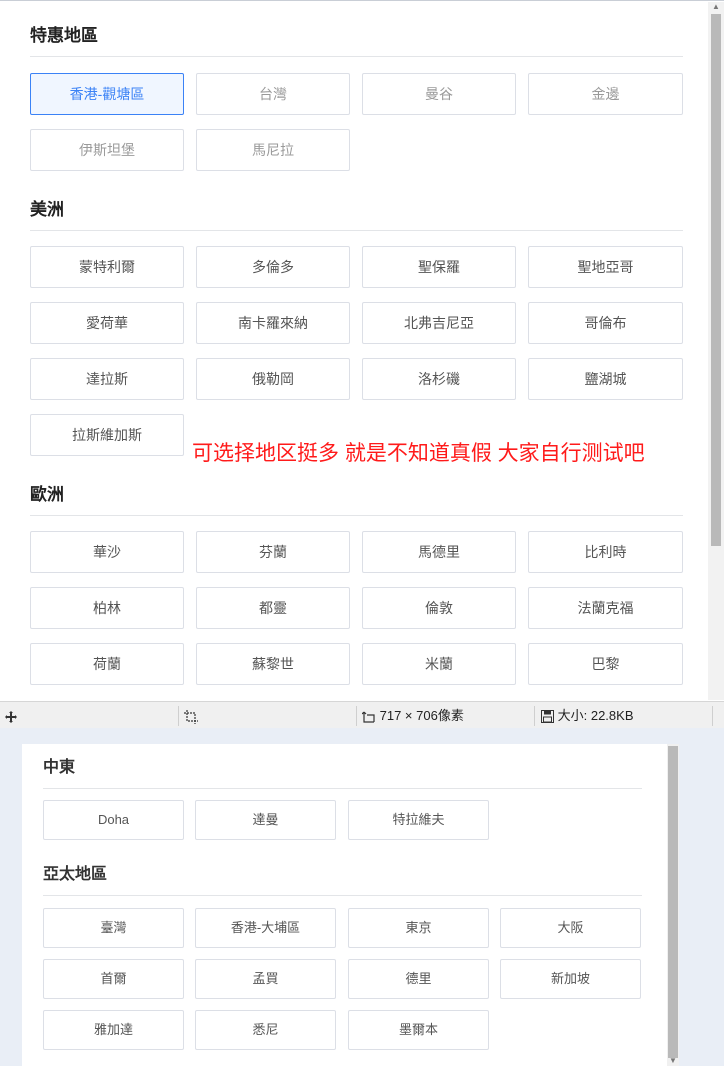 This screenshot has width=724, height=1066. Describe the element at coordinates (439, 664) in the screenshot. I see `region-button: 米蘭` at that location.